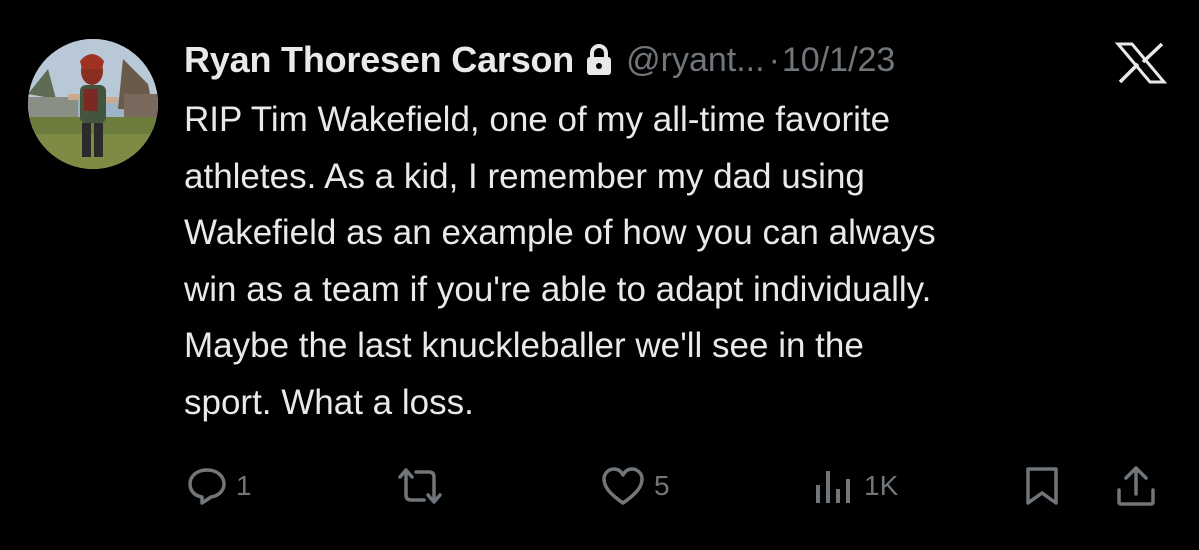  What do you see at coordinates (838, 60) in the screenshot?
I see `tweet-date: 10/1/23` at bounding box center [838, 60].